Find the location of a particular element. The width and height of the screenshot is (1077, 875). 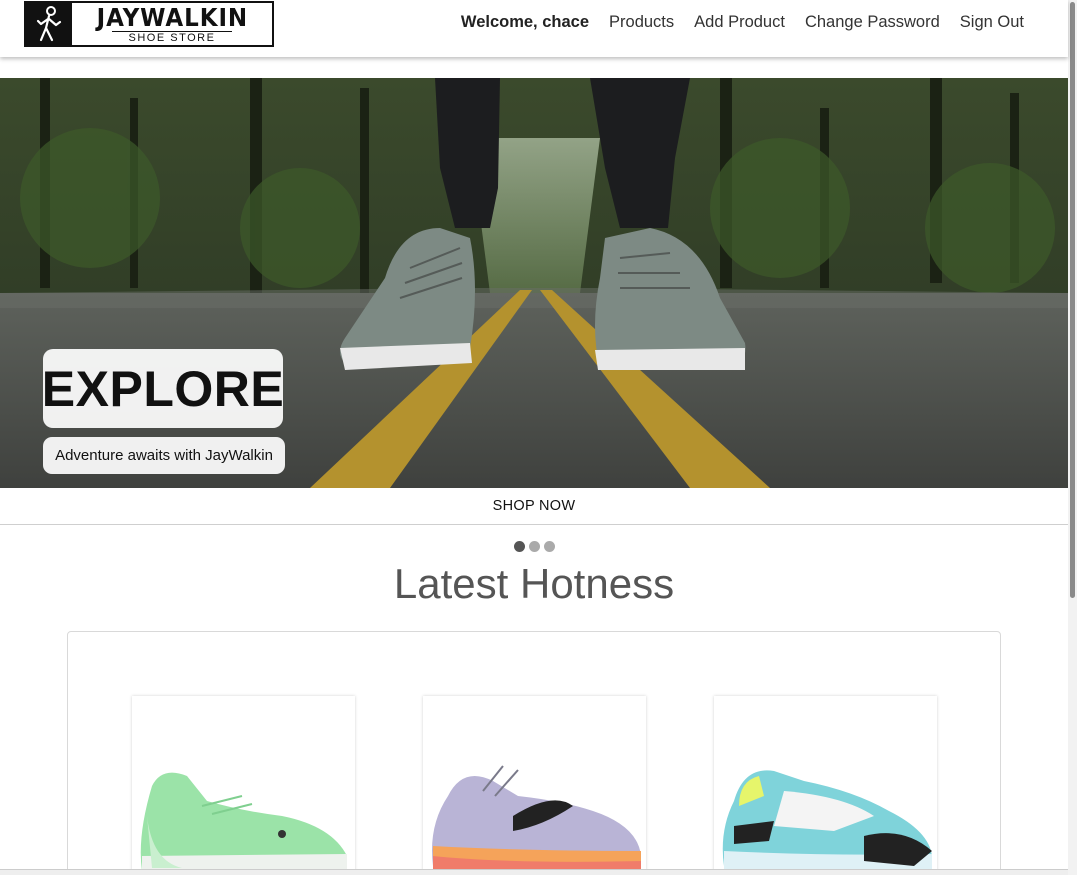

walking-person-icon is located at coordinates (49, 24).